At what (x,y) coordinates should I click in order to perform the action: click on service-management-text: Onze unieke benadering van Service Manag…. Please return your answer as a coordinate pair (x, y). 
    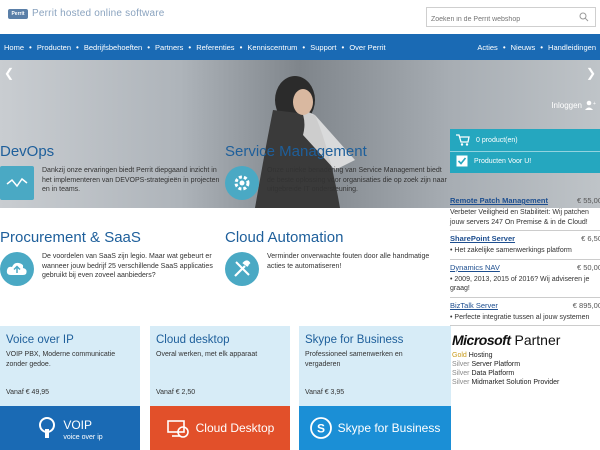
    Looking at the image, I should click on (357, 180).